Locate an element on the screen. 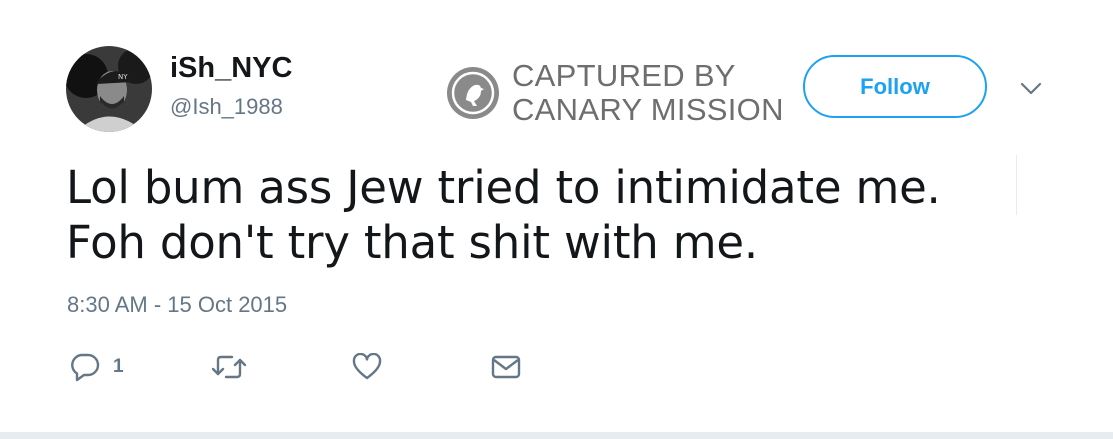 The image size is (1113, 439). reply-count: 1 is located at coordinates (118, 366).